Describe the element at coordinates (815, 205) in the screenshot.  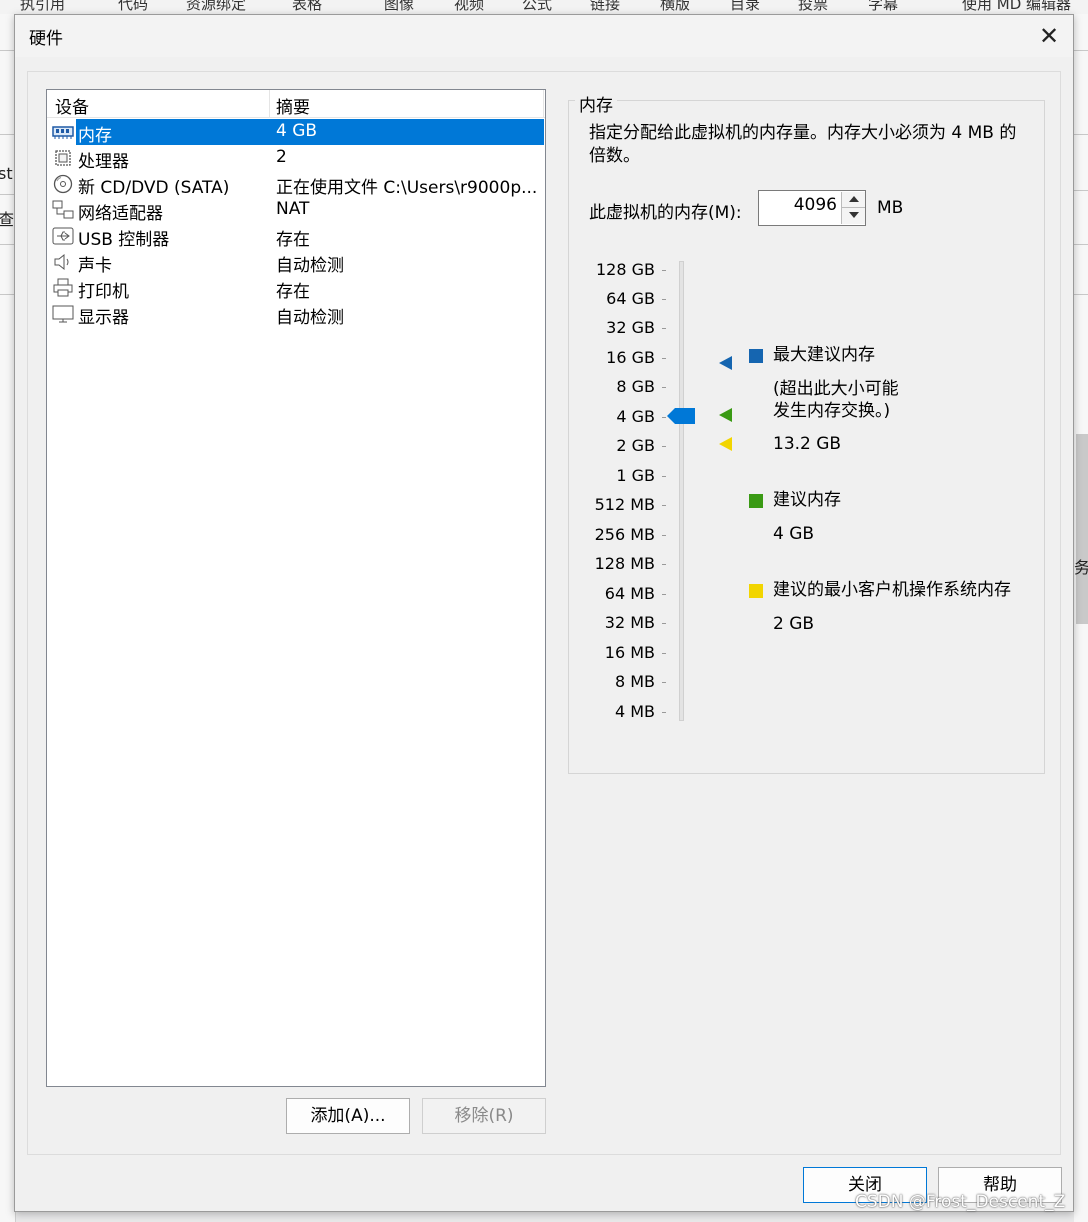
I see `memory-value: 4096` at that location.